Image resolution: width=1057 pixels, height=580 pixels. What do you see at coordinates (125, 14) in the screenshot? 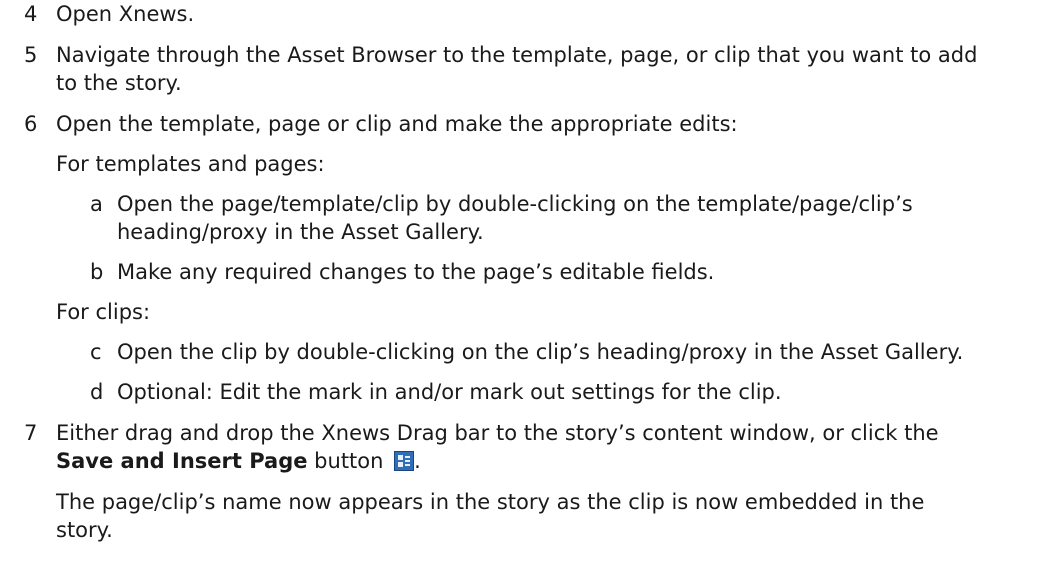
I see `step-text: Open Xnews.` at bounding box center [125, 14].